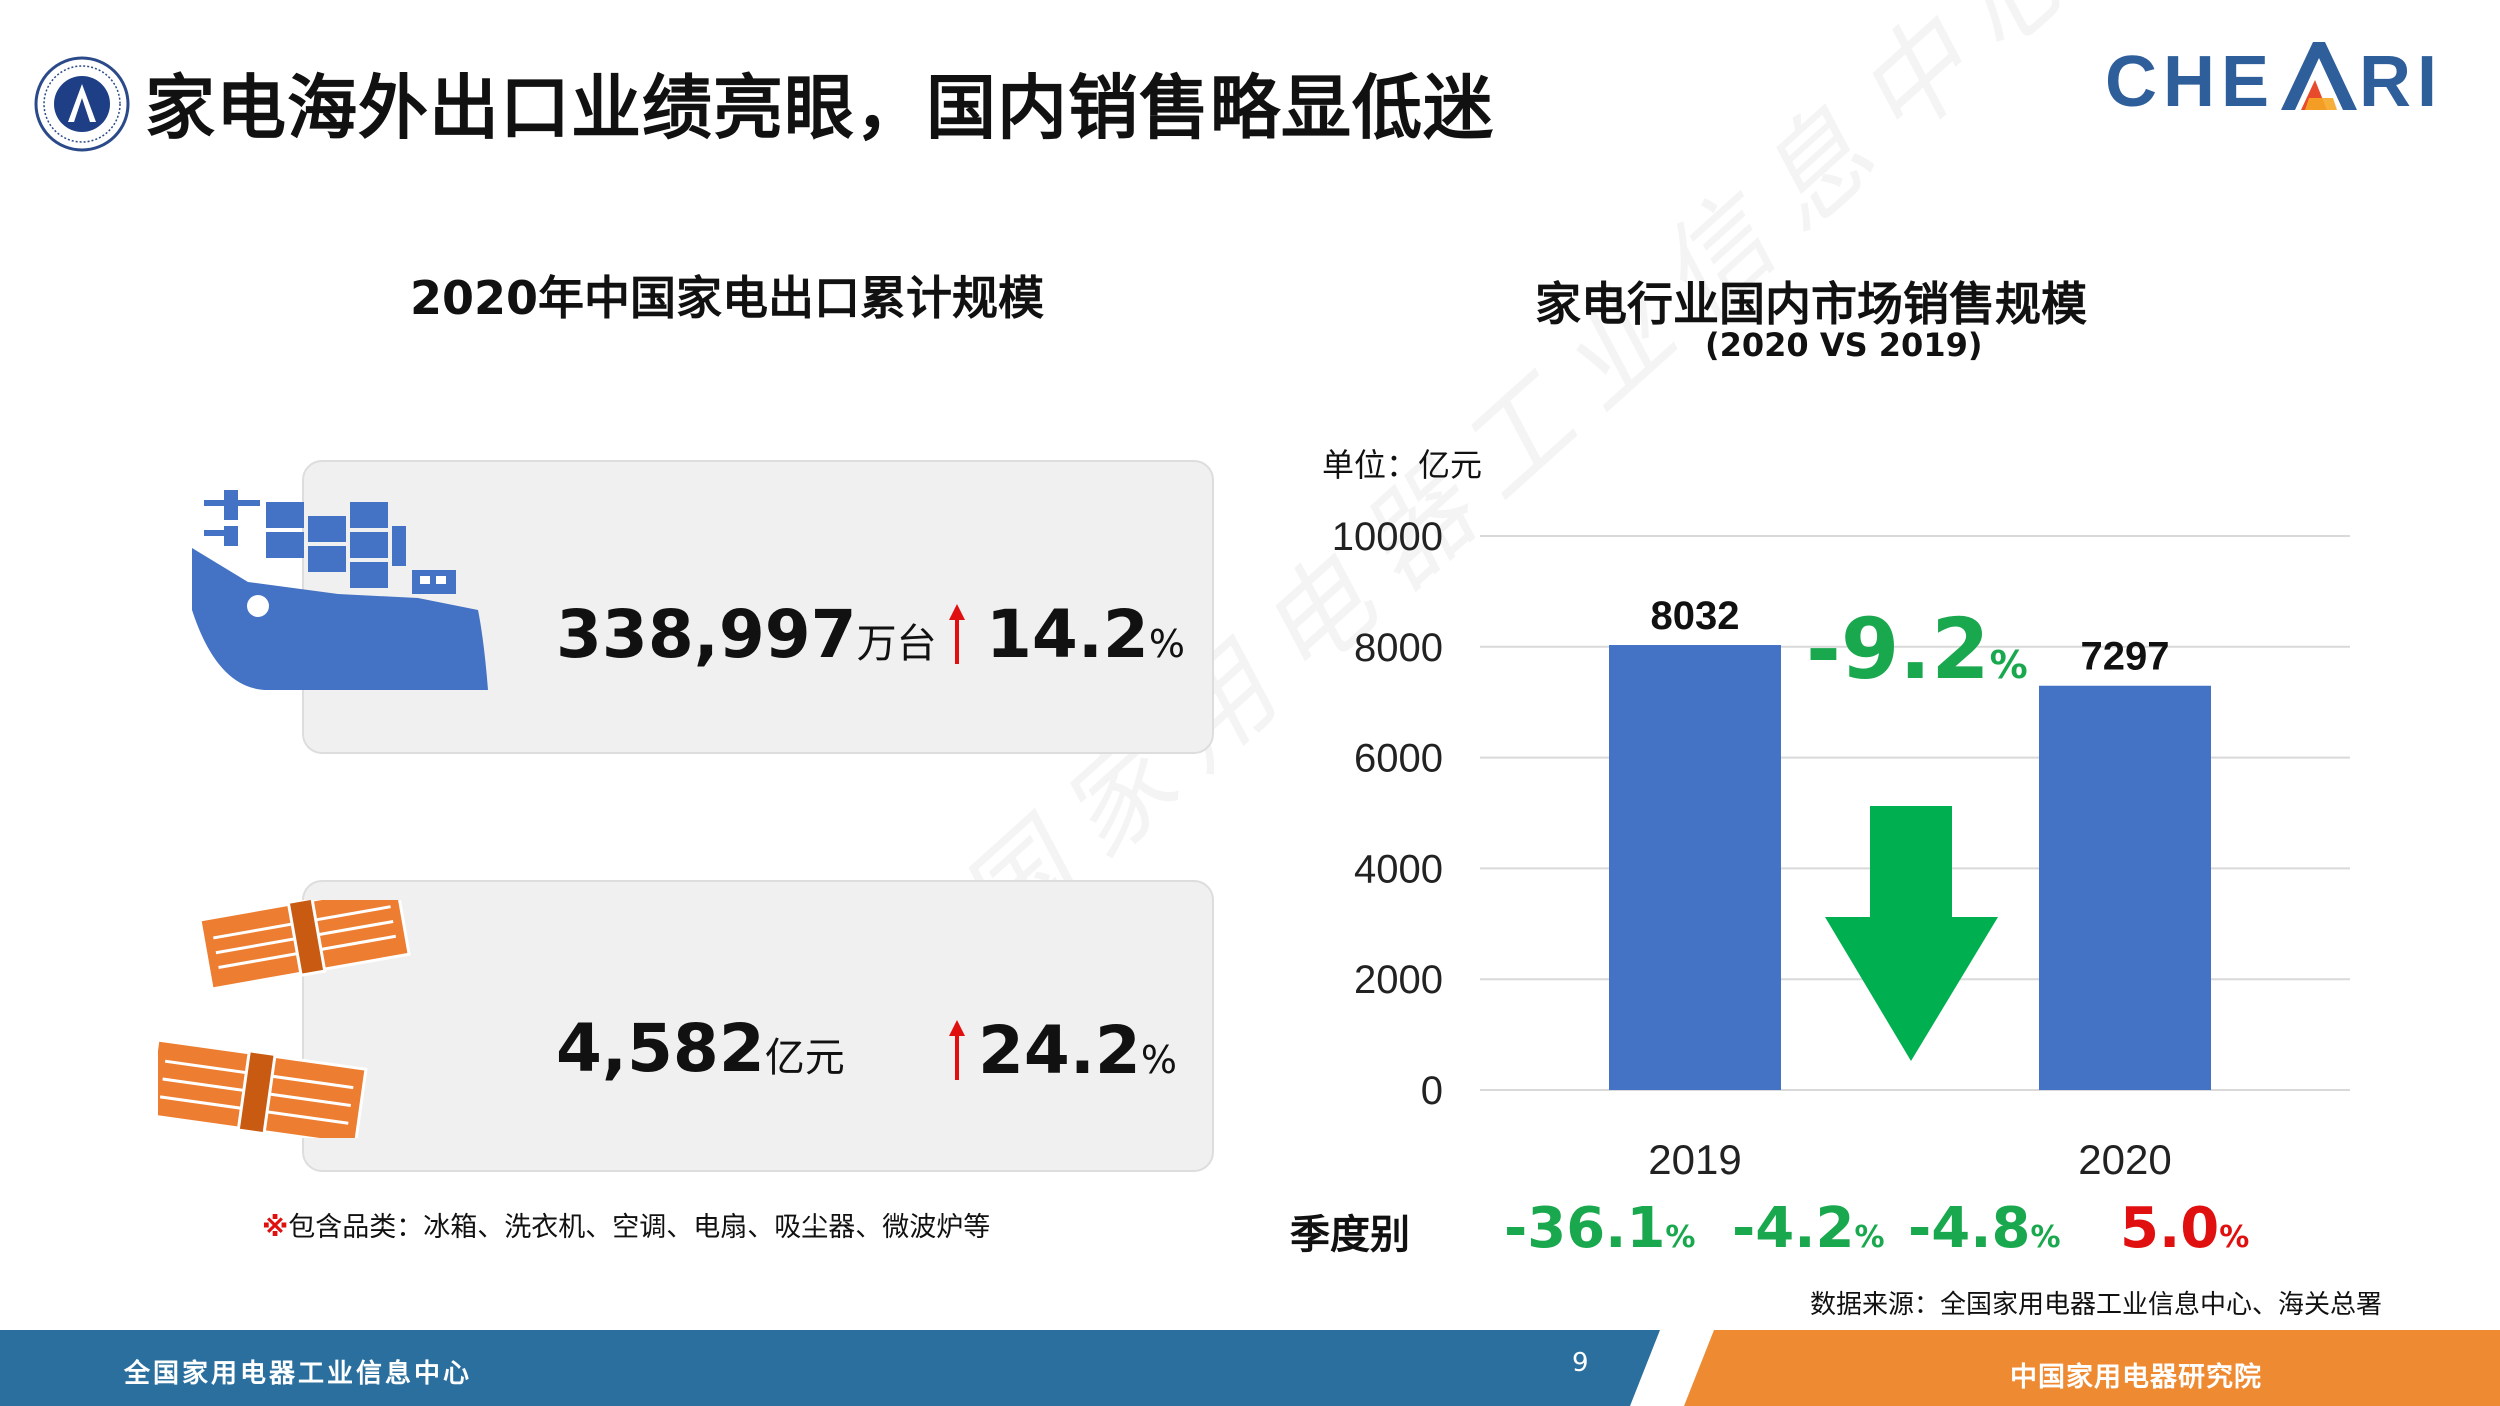  What do you see at coordinates (1580, 1363) in the screenshot?
I see `page-number: 9` at bounding box center [1580, 1363].